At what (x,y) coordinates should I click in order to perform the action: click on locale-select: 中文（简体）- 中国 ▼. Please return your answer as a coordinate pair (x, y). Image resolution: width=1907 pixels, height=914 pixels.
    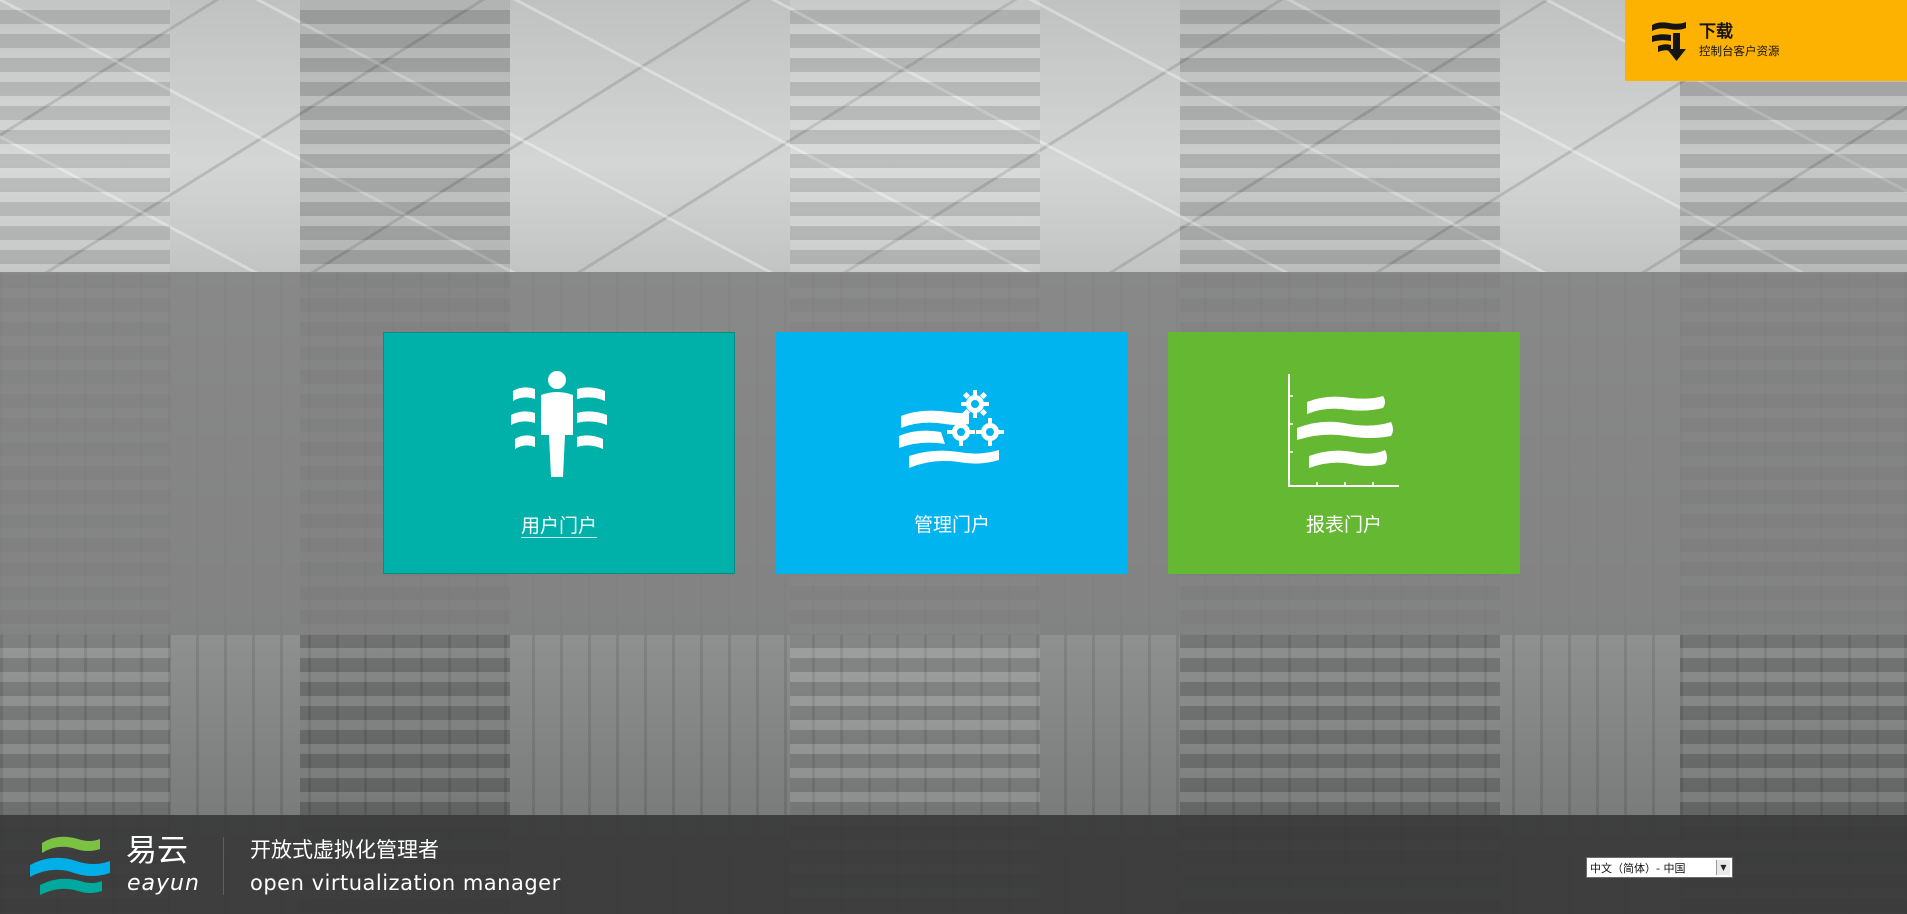
    Looking at the image, I should click on (1659, 867).